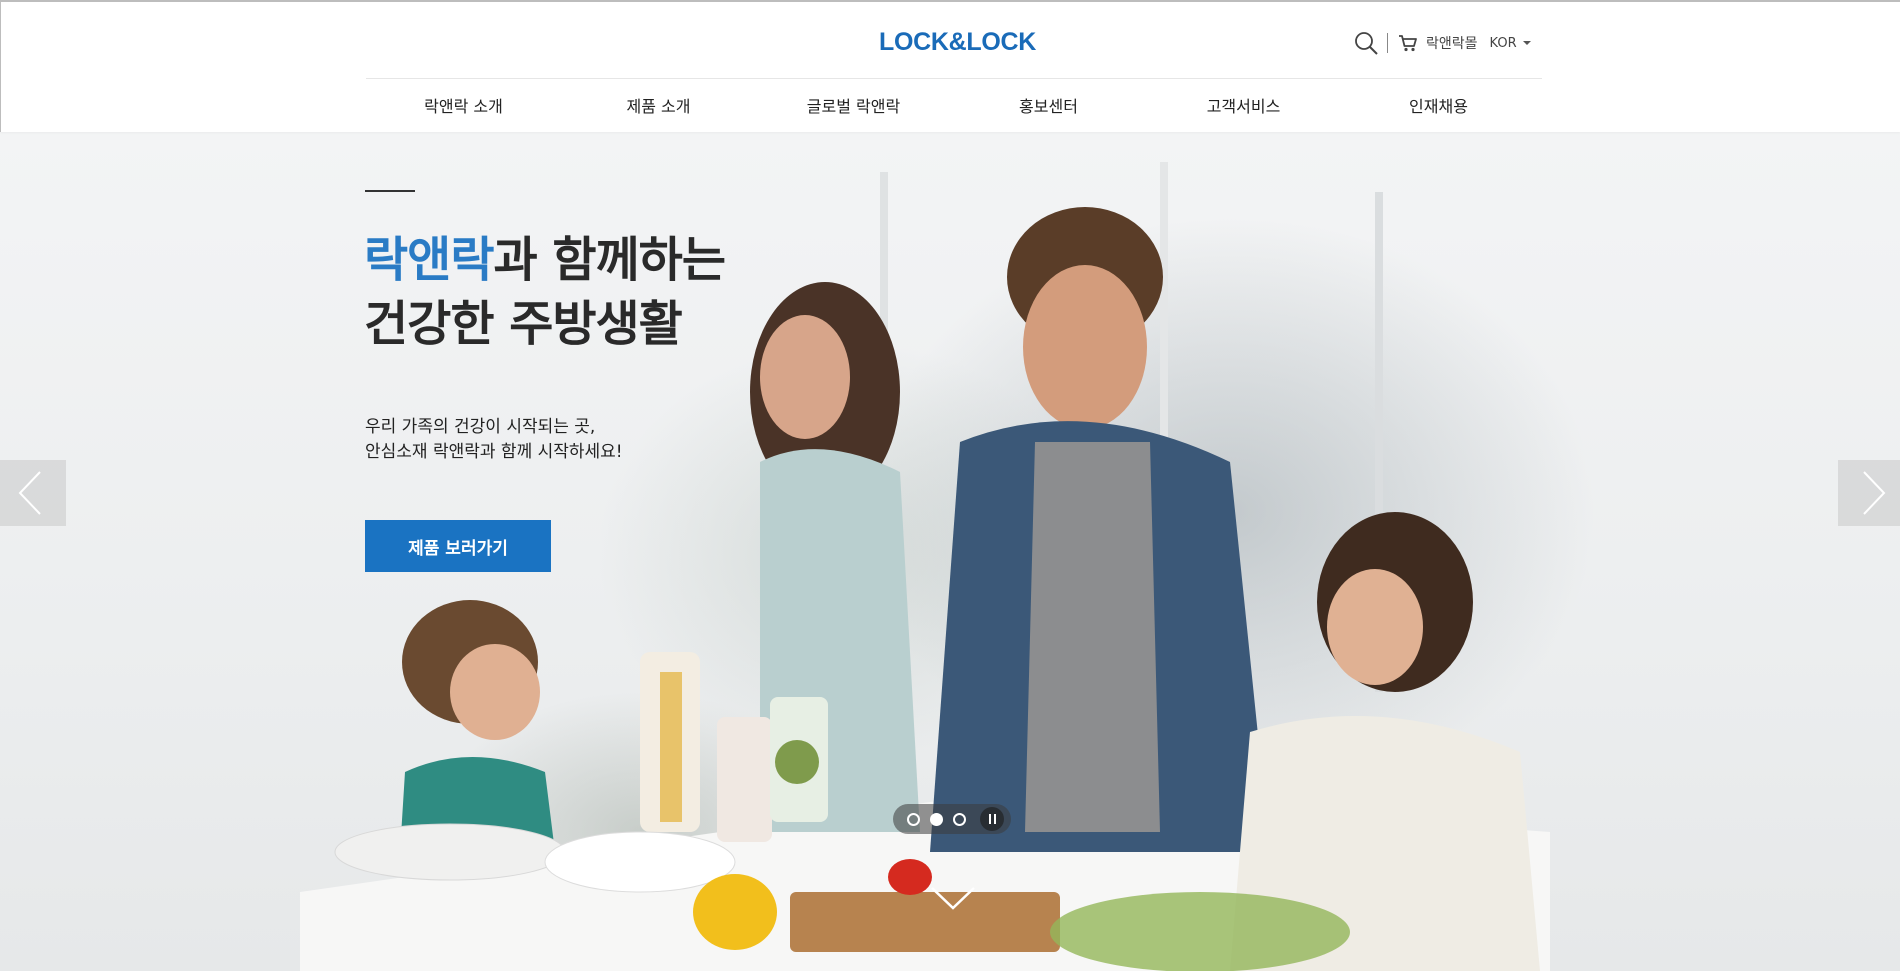 The height and width of the screenshot is (971, 1900). Describe the element at coordinates (1048, 106) in the screenshot. I see `nav-item-pr-center: 홍보센터` at that location.